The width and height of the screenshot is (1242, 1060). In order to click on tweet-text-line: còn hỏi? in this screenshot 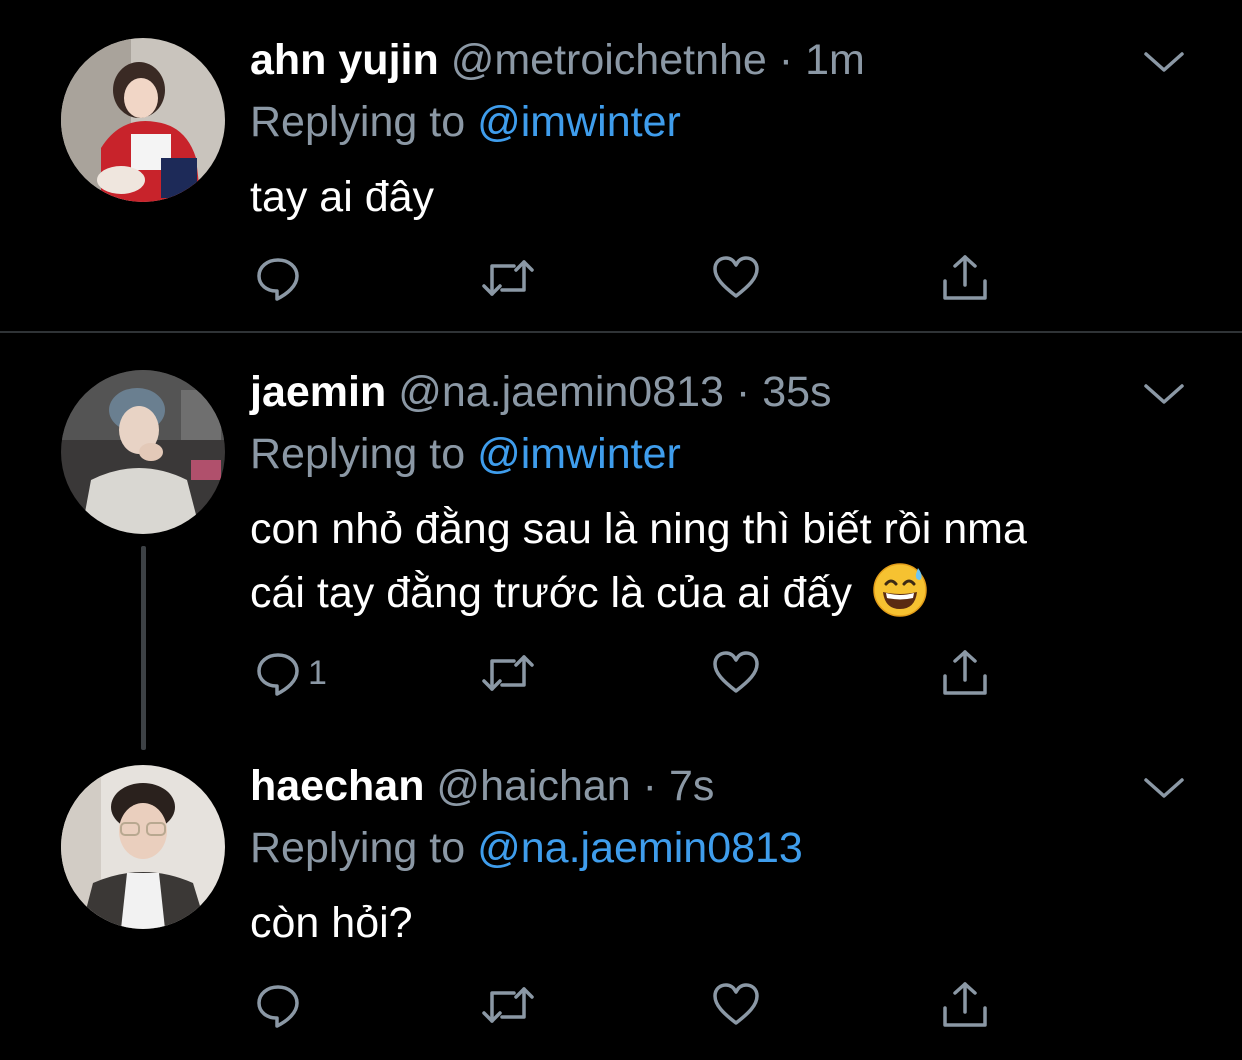, I will do `click(331, 923)`.